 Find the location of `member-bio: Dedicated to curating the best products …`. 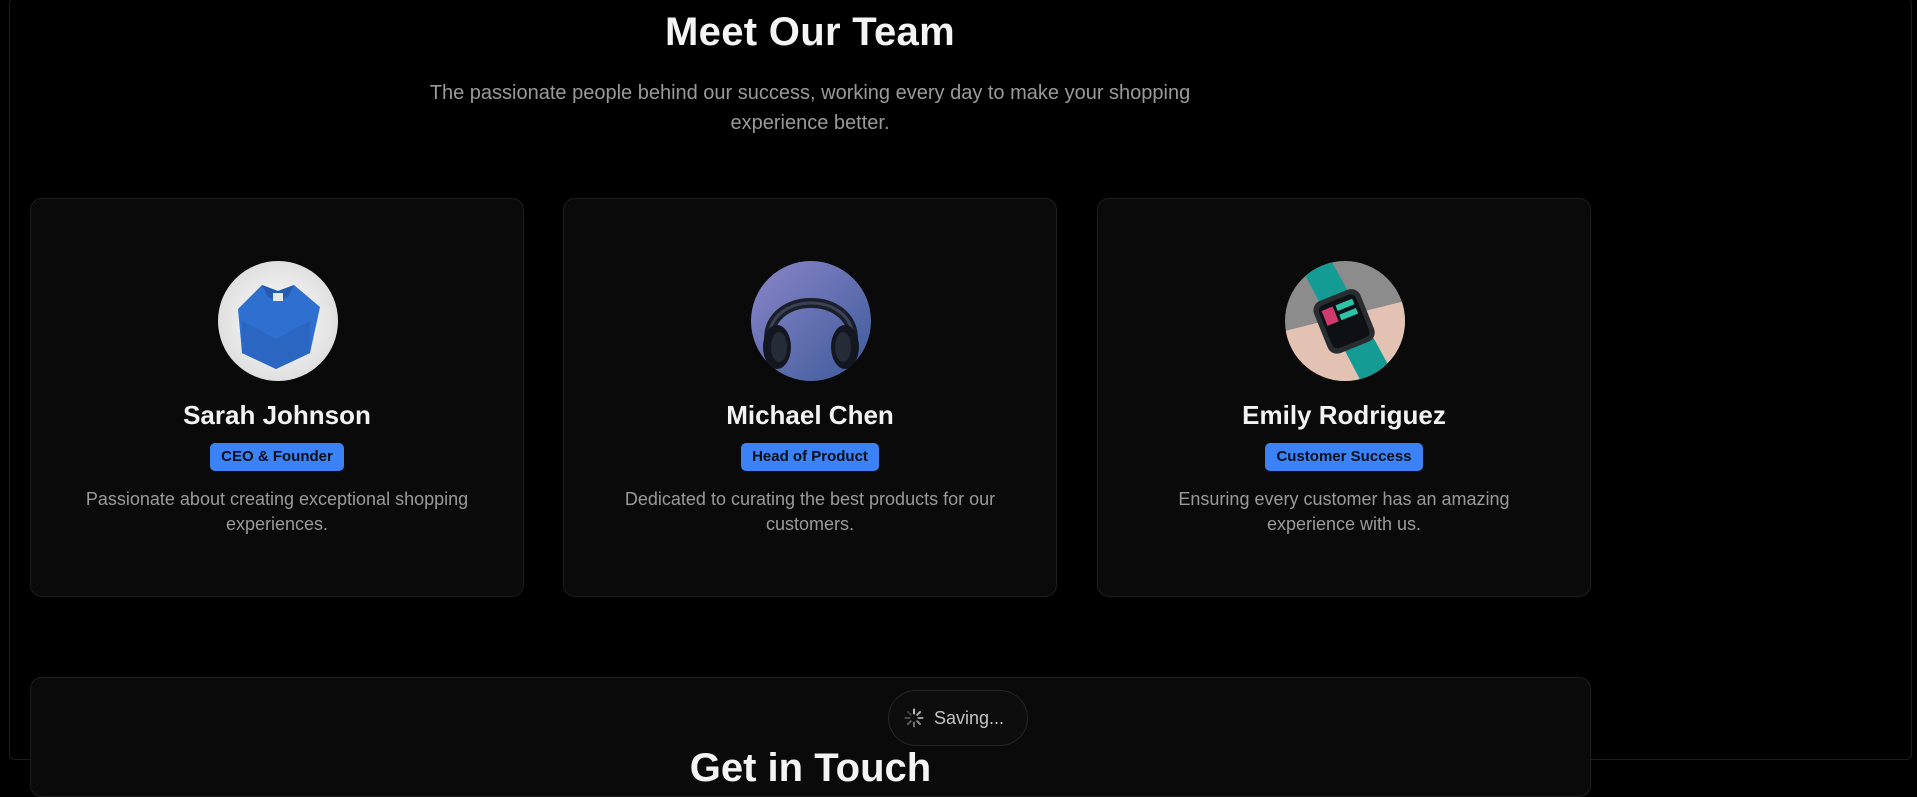

member-bio: Dedicated to curating the best products … is located at coordinates (810, 511).